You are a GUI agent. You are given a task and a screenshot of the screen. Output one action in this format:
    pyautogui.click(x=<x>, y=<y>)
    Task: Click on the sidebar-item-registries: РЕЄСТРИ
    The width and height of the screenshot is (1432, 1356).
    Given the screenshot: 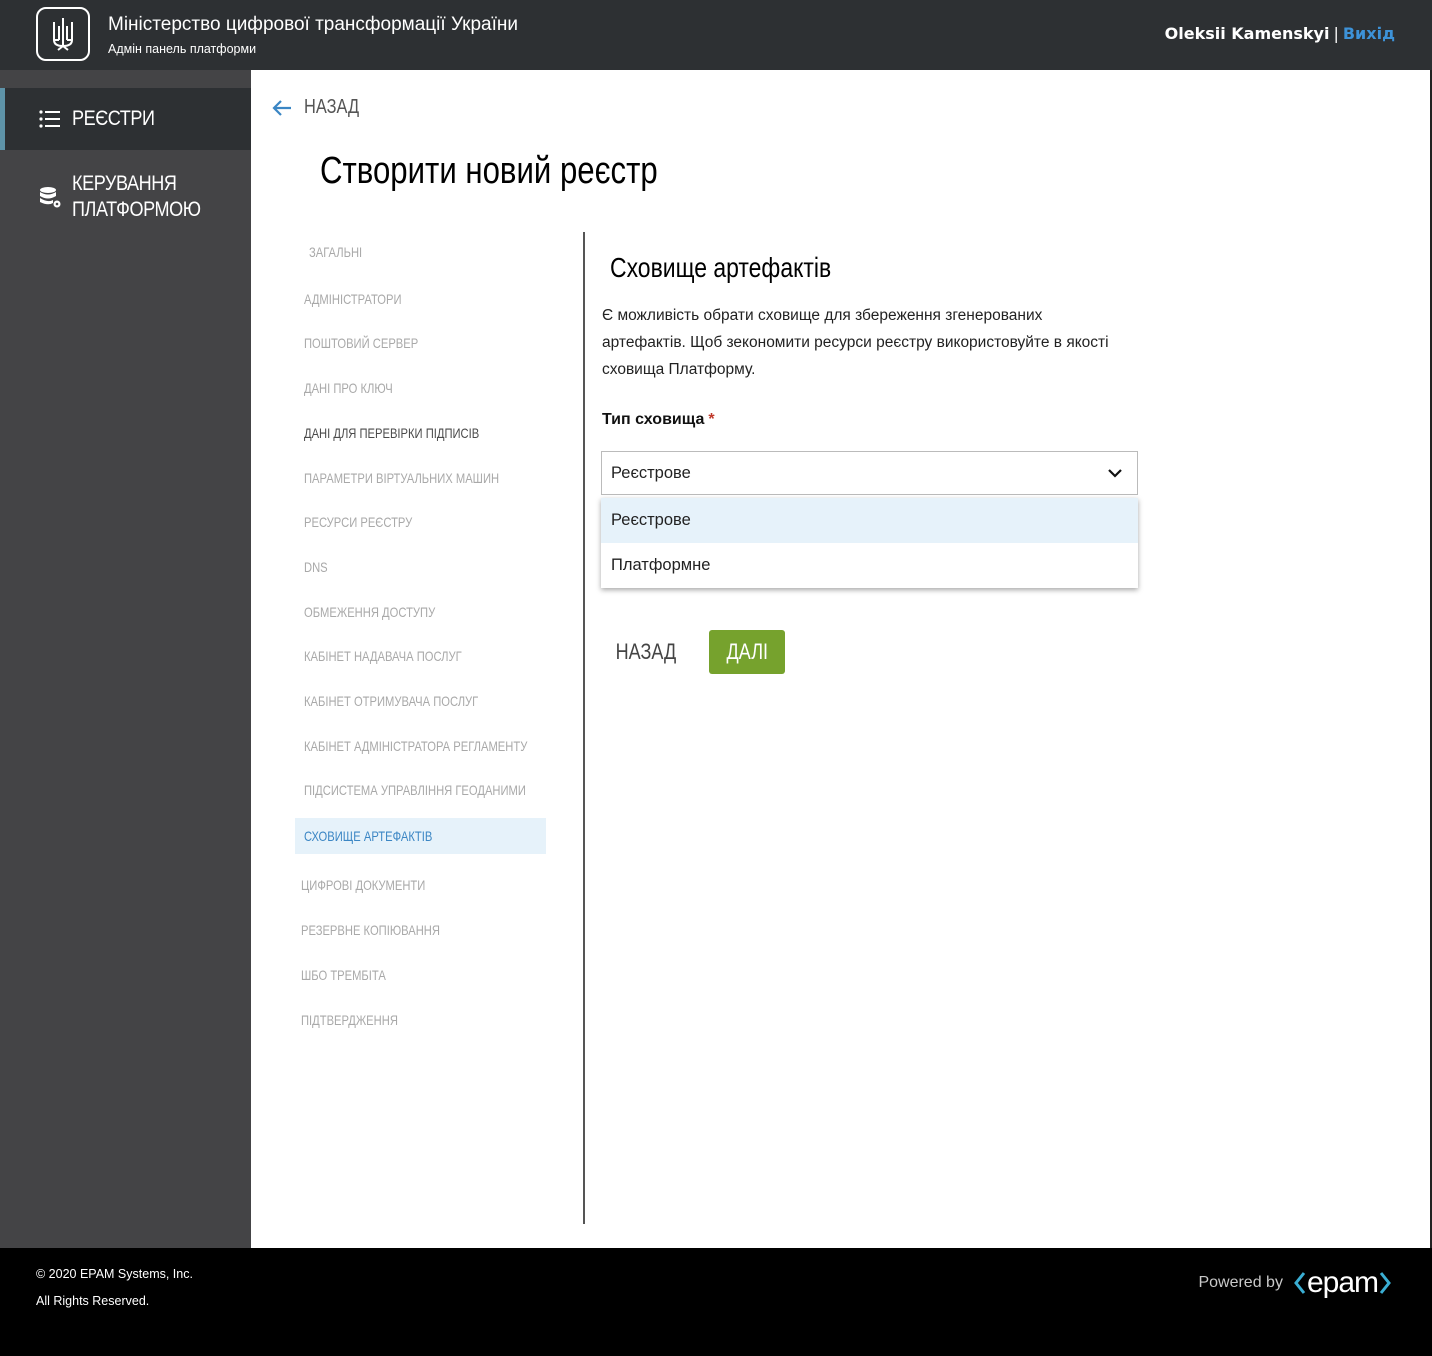 What is the action you would take?
    pyautogui.click(x=125, y=119)
    